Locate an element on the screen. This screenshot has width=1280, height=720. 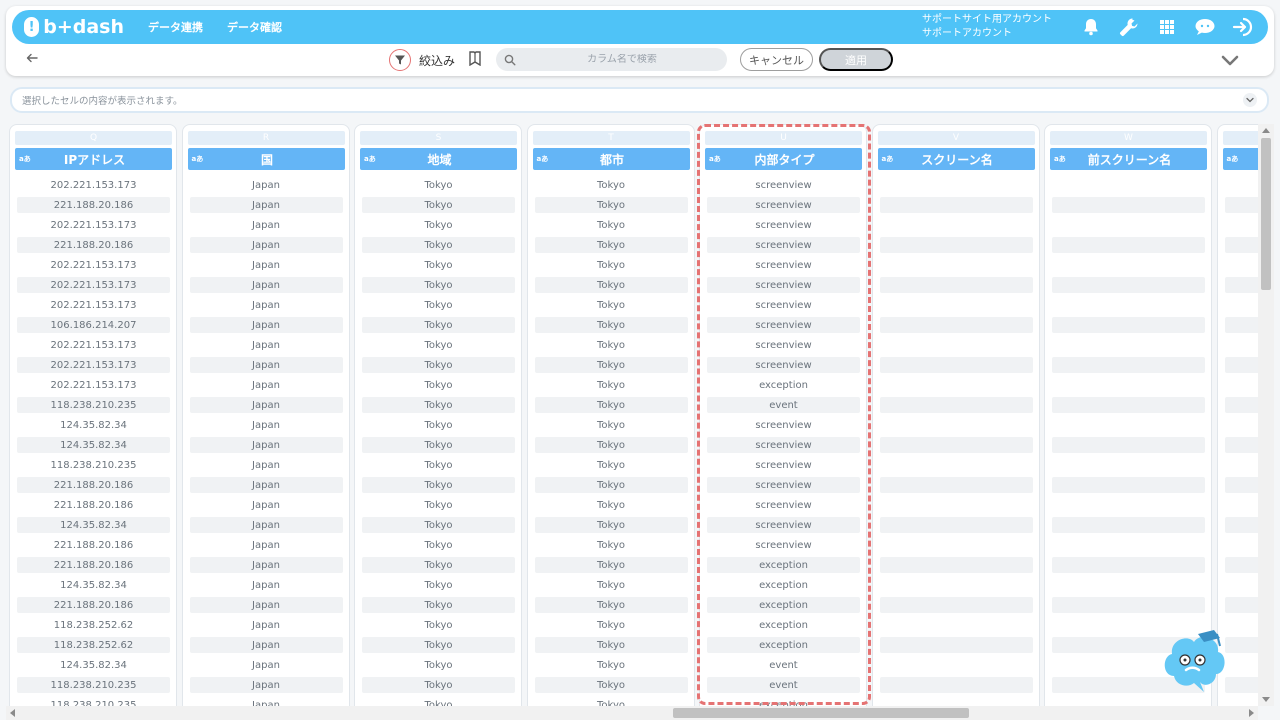
grid-column: Xaあ is located at coordinates (1237, 415).